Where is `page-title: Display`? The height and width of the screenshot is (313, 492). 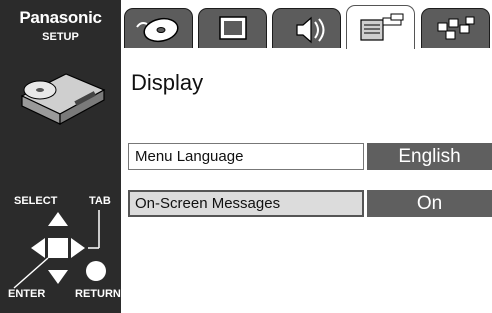
page-title: Display is located at coordinates (167, 82).